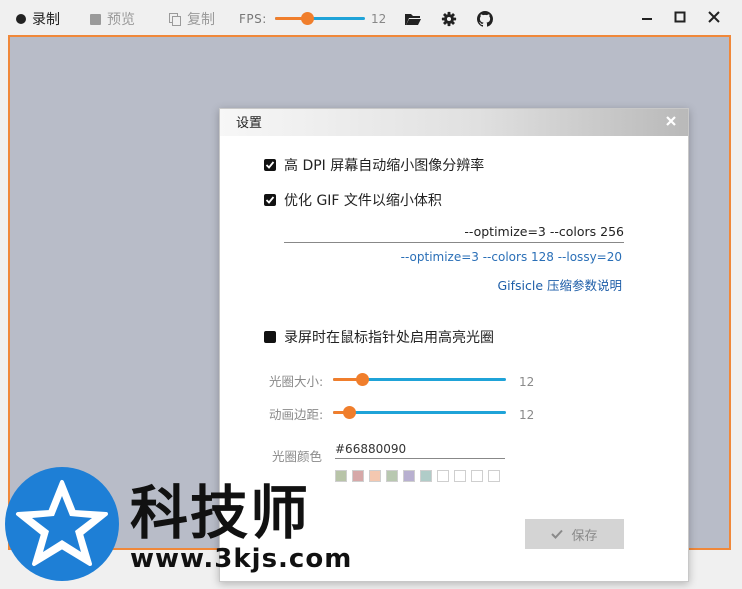  I want to click on gif-optimize-checkbox-row: 优化 GIF 文件以缩小体积, so click(353, 200).